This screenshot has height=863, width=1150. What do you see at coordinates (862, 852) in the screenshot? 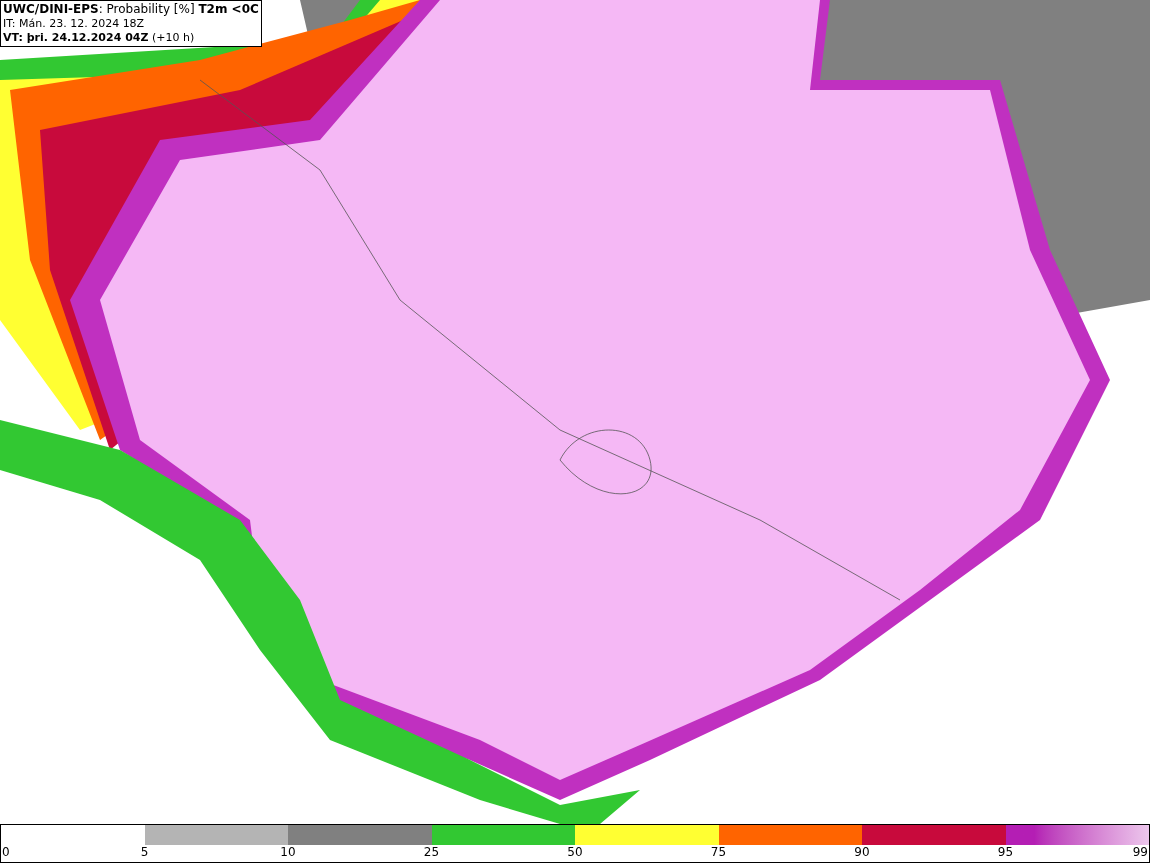
I see `legend-label: 90` at bounding box center [862, 852].